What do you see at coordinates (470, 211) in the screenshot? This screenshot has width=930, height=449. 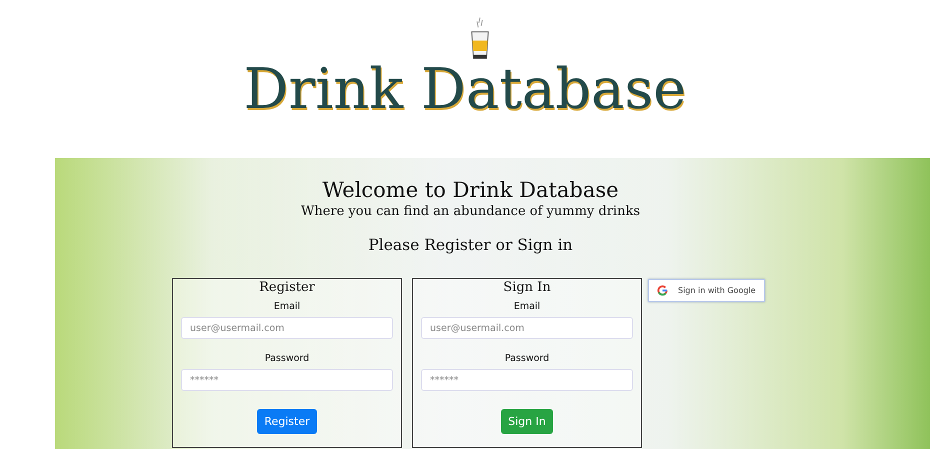 I see `welcome-subheading: Where you can find an abundance of yummy drinks` at bounding box center [470, 211].